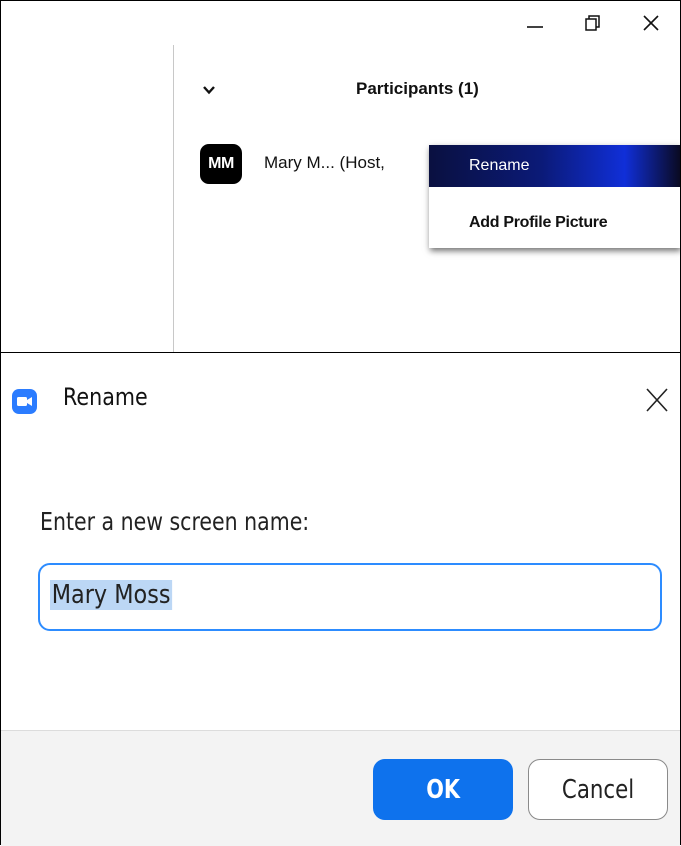 Image resolution: width=681 pixels, height=846 pixels. Describe the element at coordinates (173, 204) in the screenshot. I see `panel-divider` at that location.